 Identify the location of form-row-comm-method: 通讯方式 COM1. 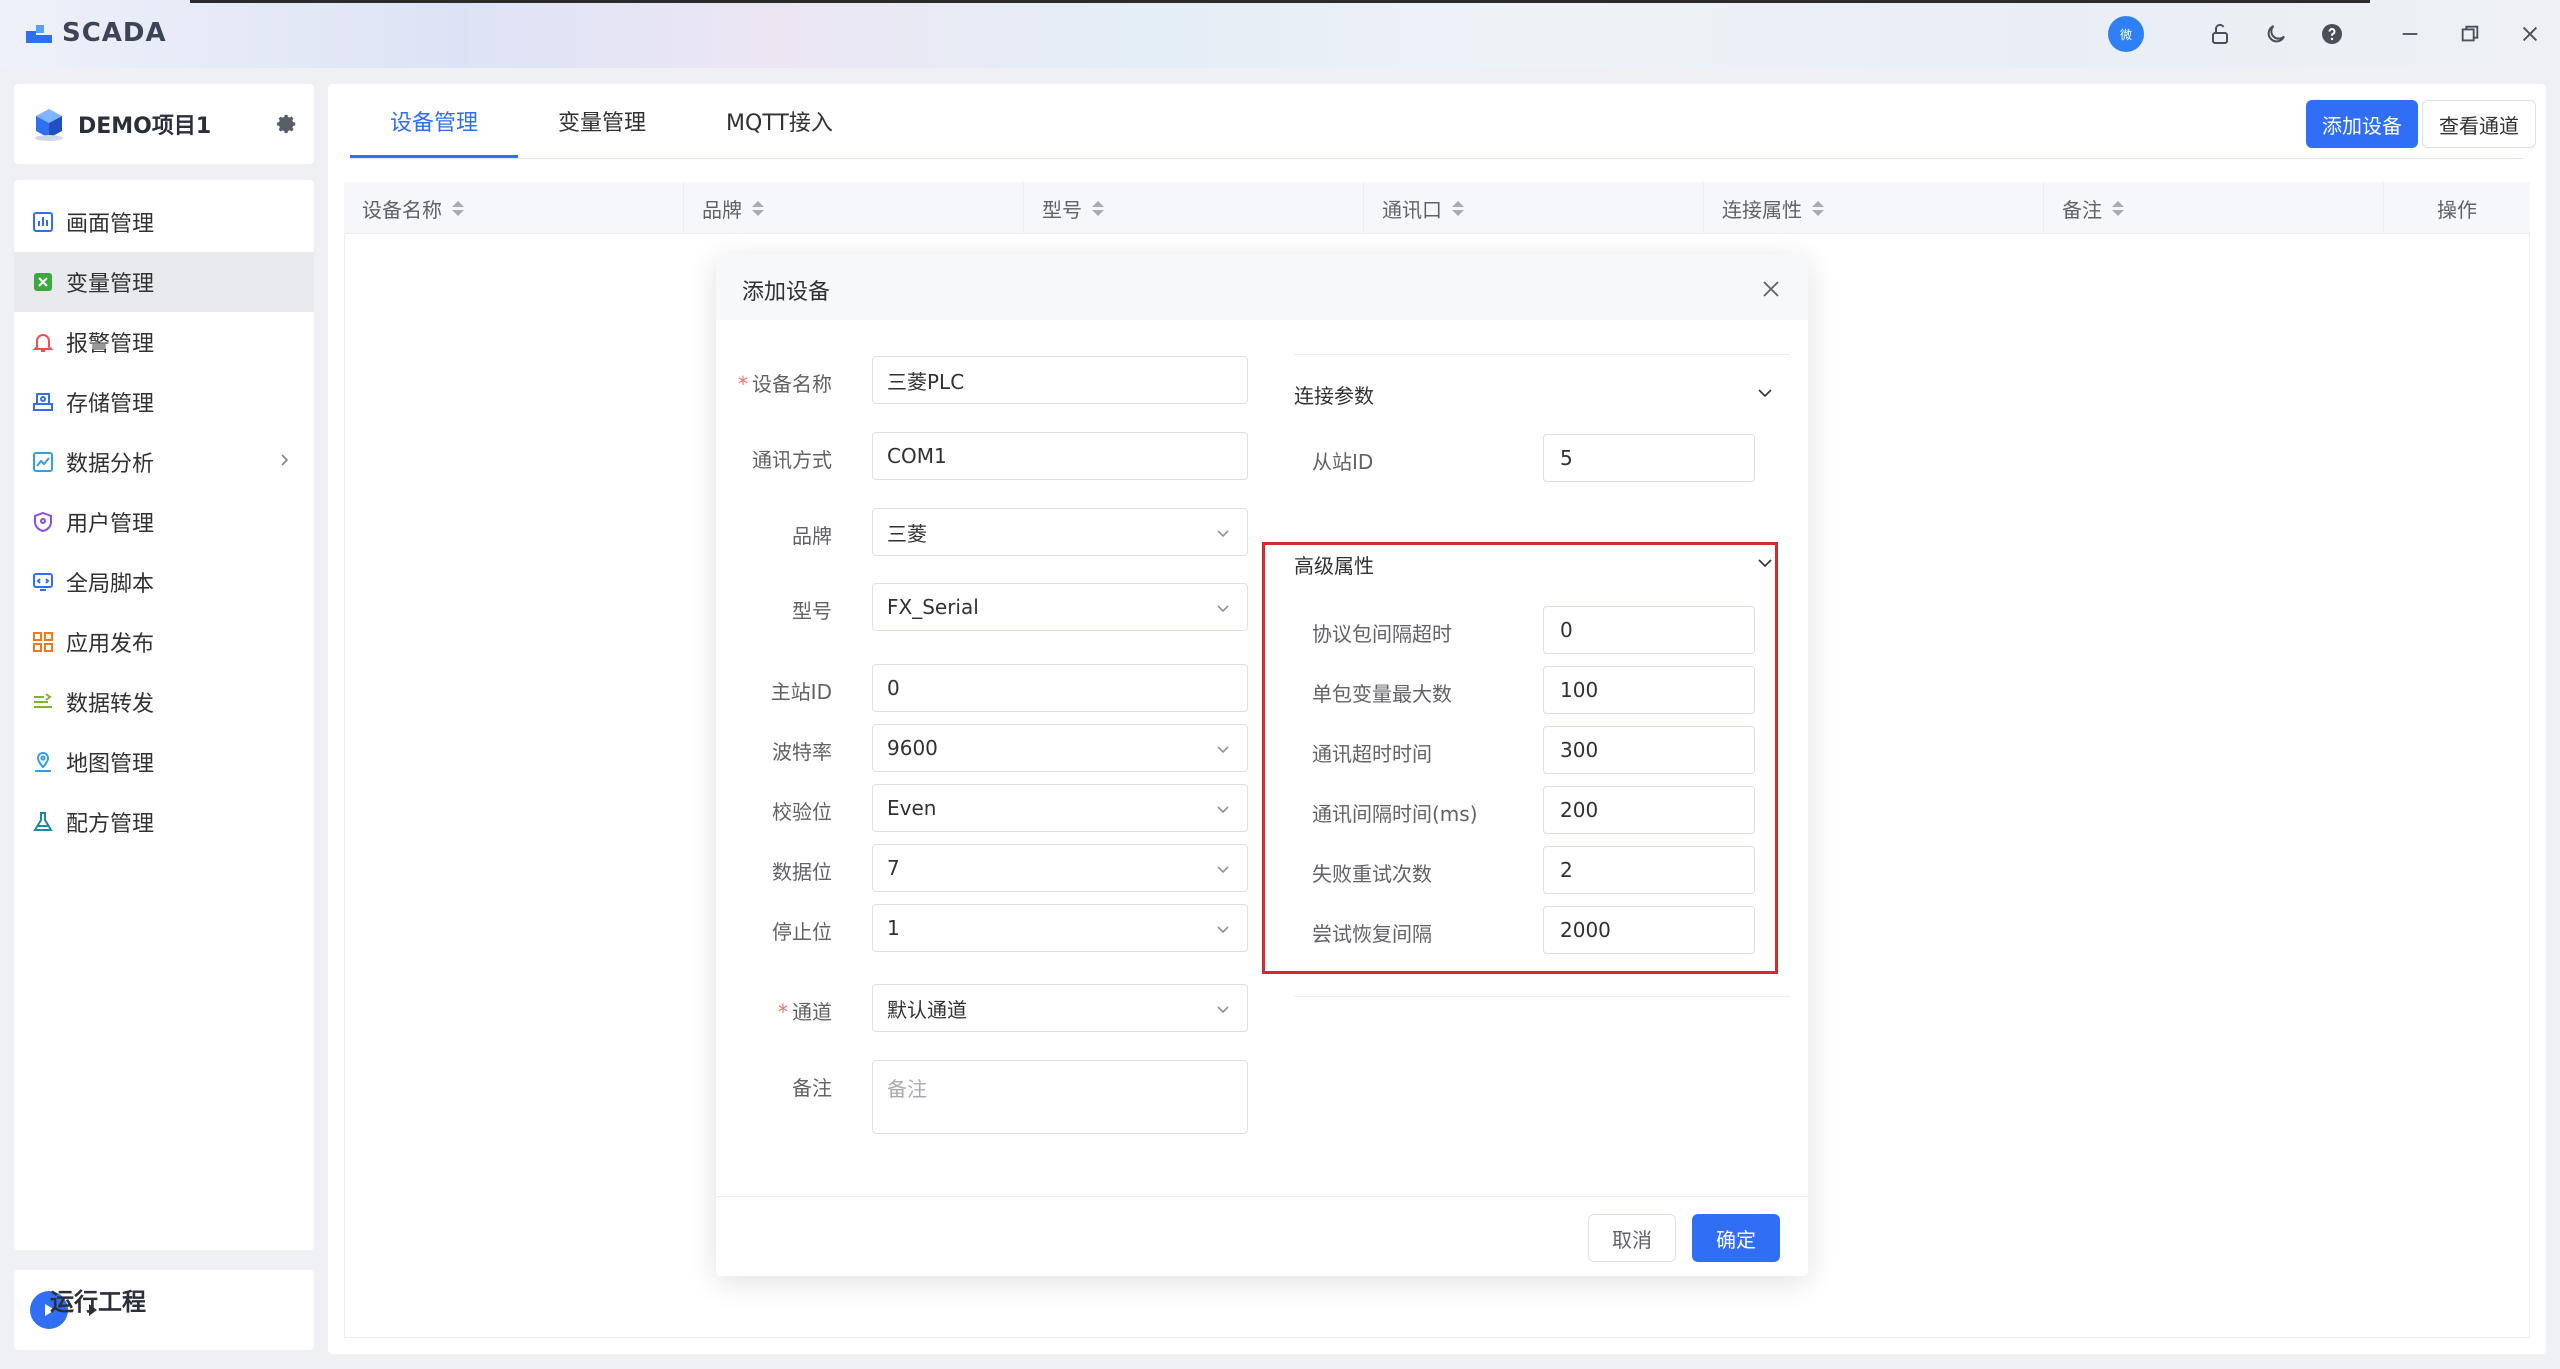
(986, 457).